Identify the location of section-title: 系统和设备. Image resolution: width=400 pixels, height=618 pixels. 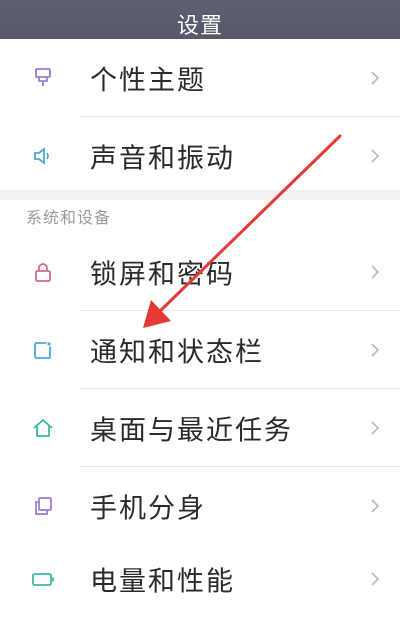
(69, 217).